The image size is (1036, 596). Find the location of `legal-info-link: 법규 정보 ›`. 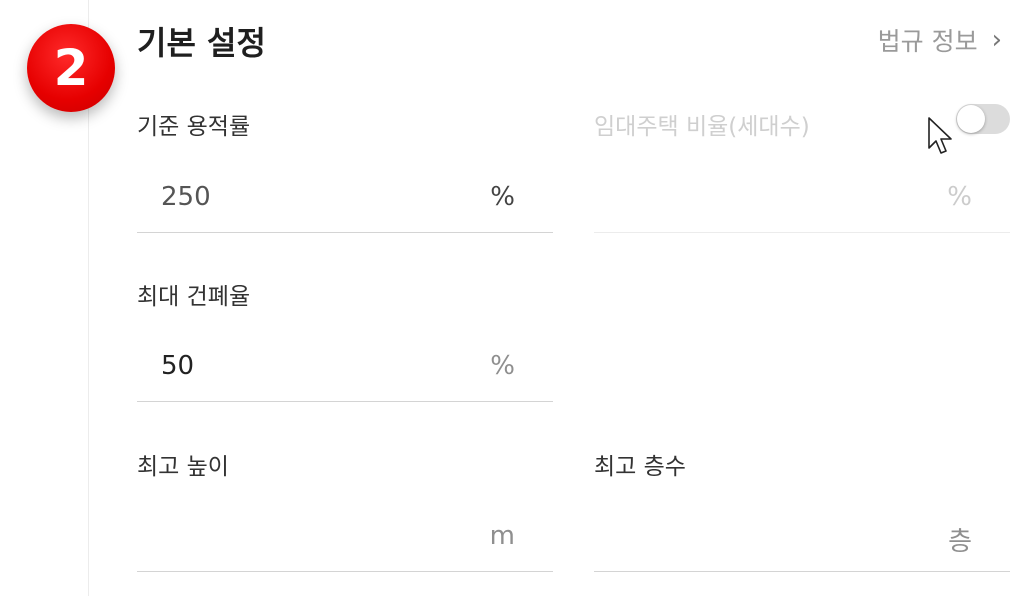

legal-info-link: 법규 정보 › is located at coordinates (940, 40).